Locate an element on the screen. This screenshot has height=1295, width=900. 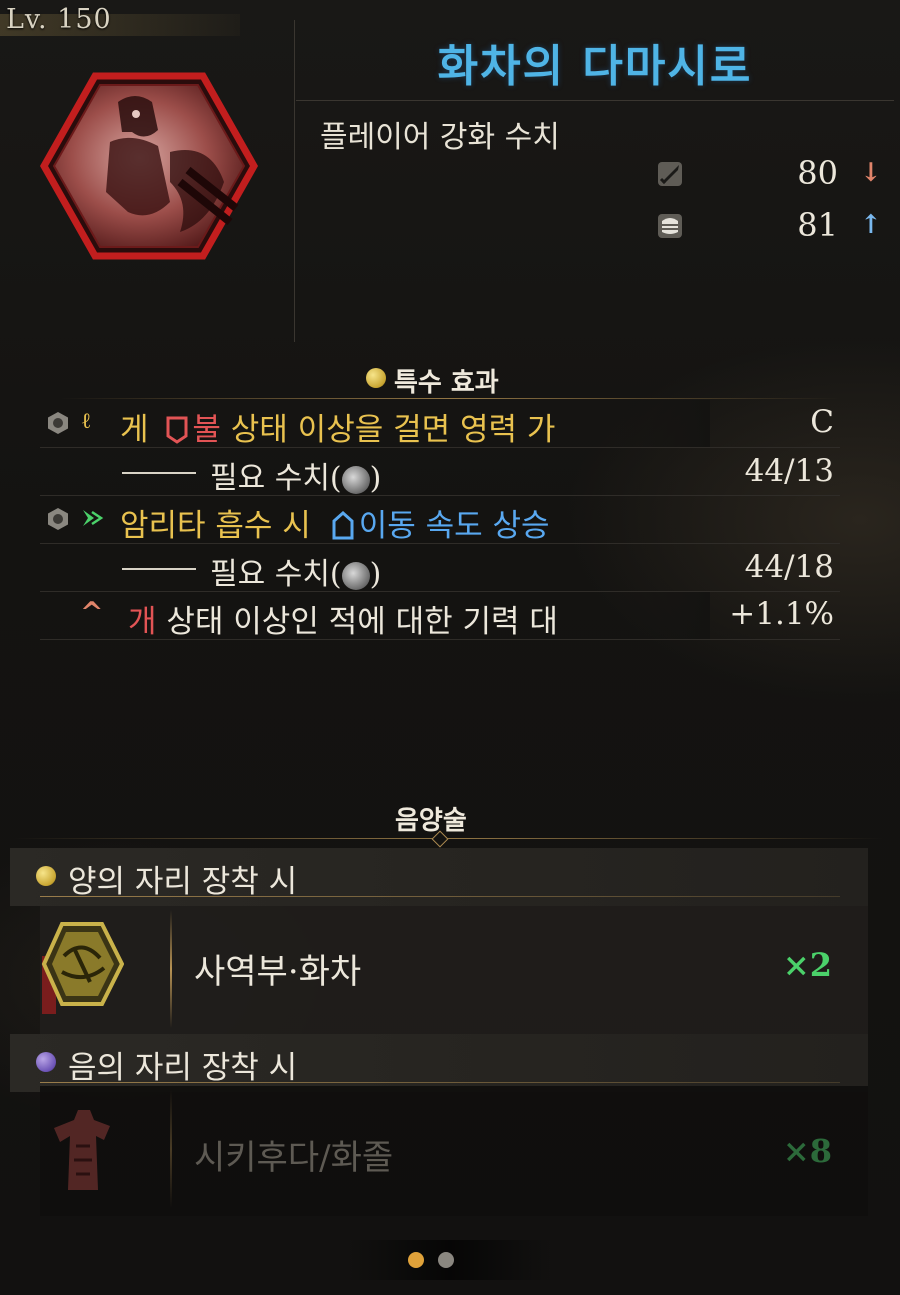
effect-1-prefix: 게 is located at coordinates (134, 430).